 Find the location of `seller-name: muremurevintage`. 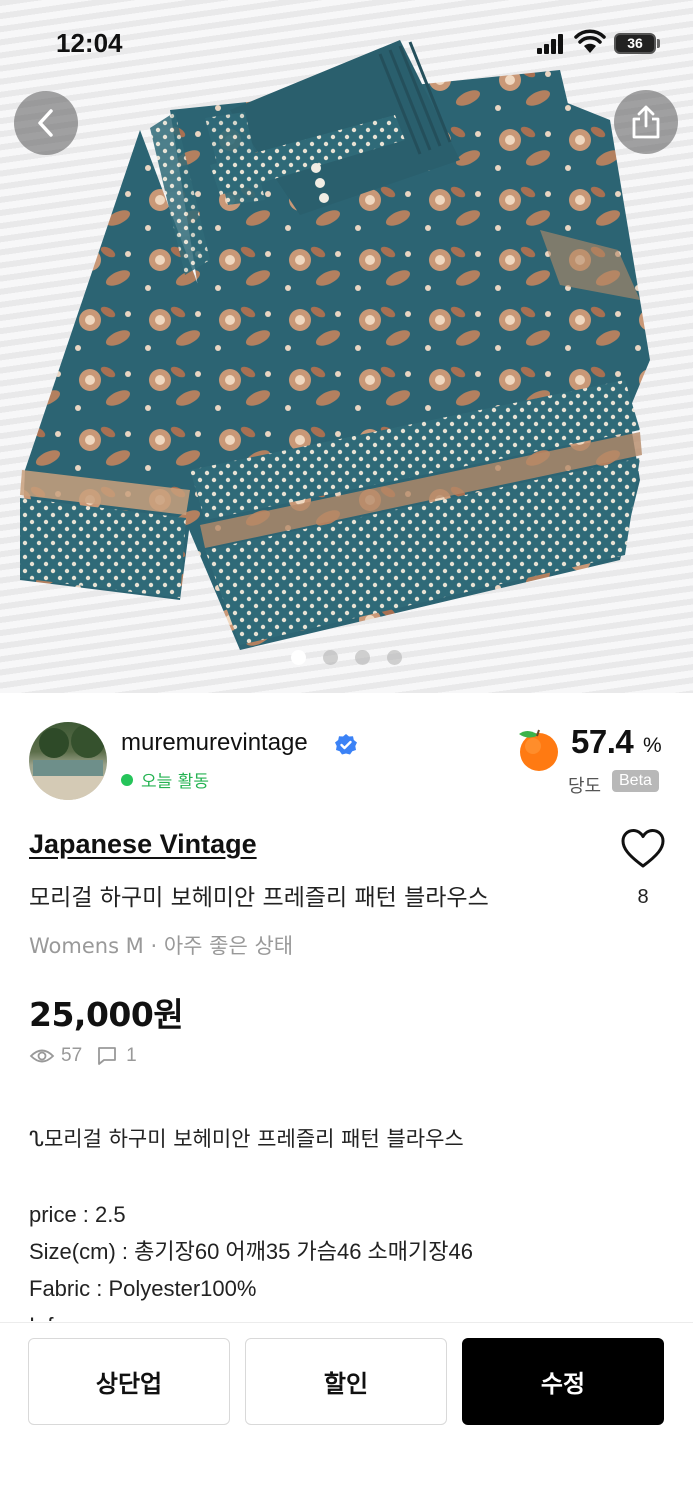

seller-name: muremurevintage is located at coordinates (214, 743).